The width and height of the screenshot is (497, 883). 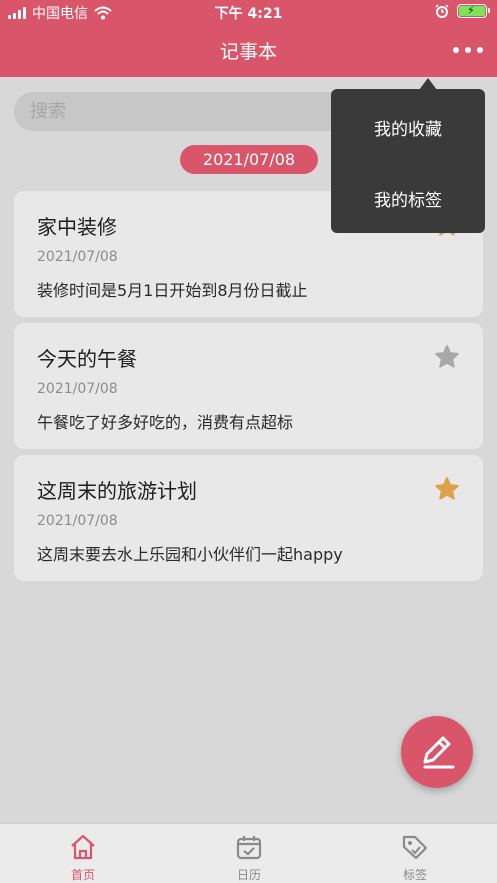 I want to click on tab-calendar: 日历, so click(x=249, y=853).